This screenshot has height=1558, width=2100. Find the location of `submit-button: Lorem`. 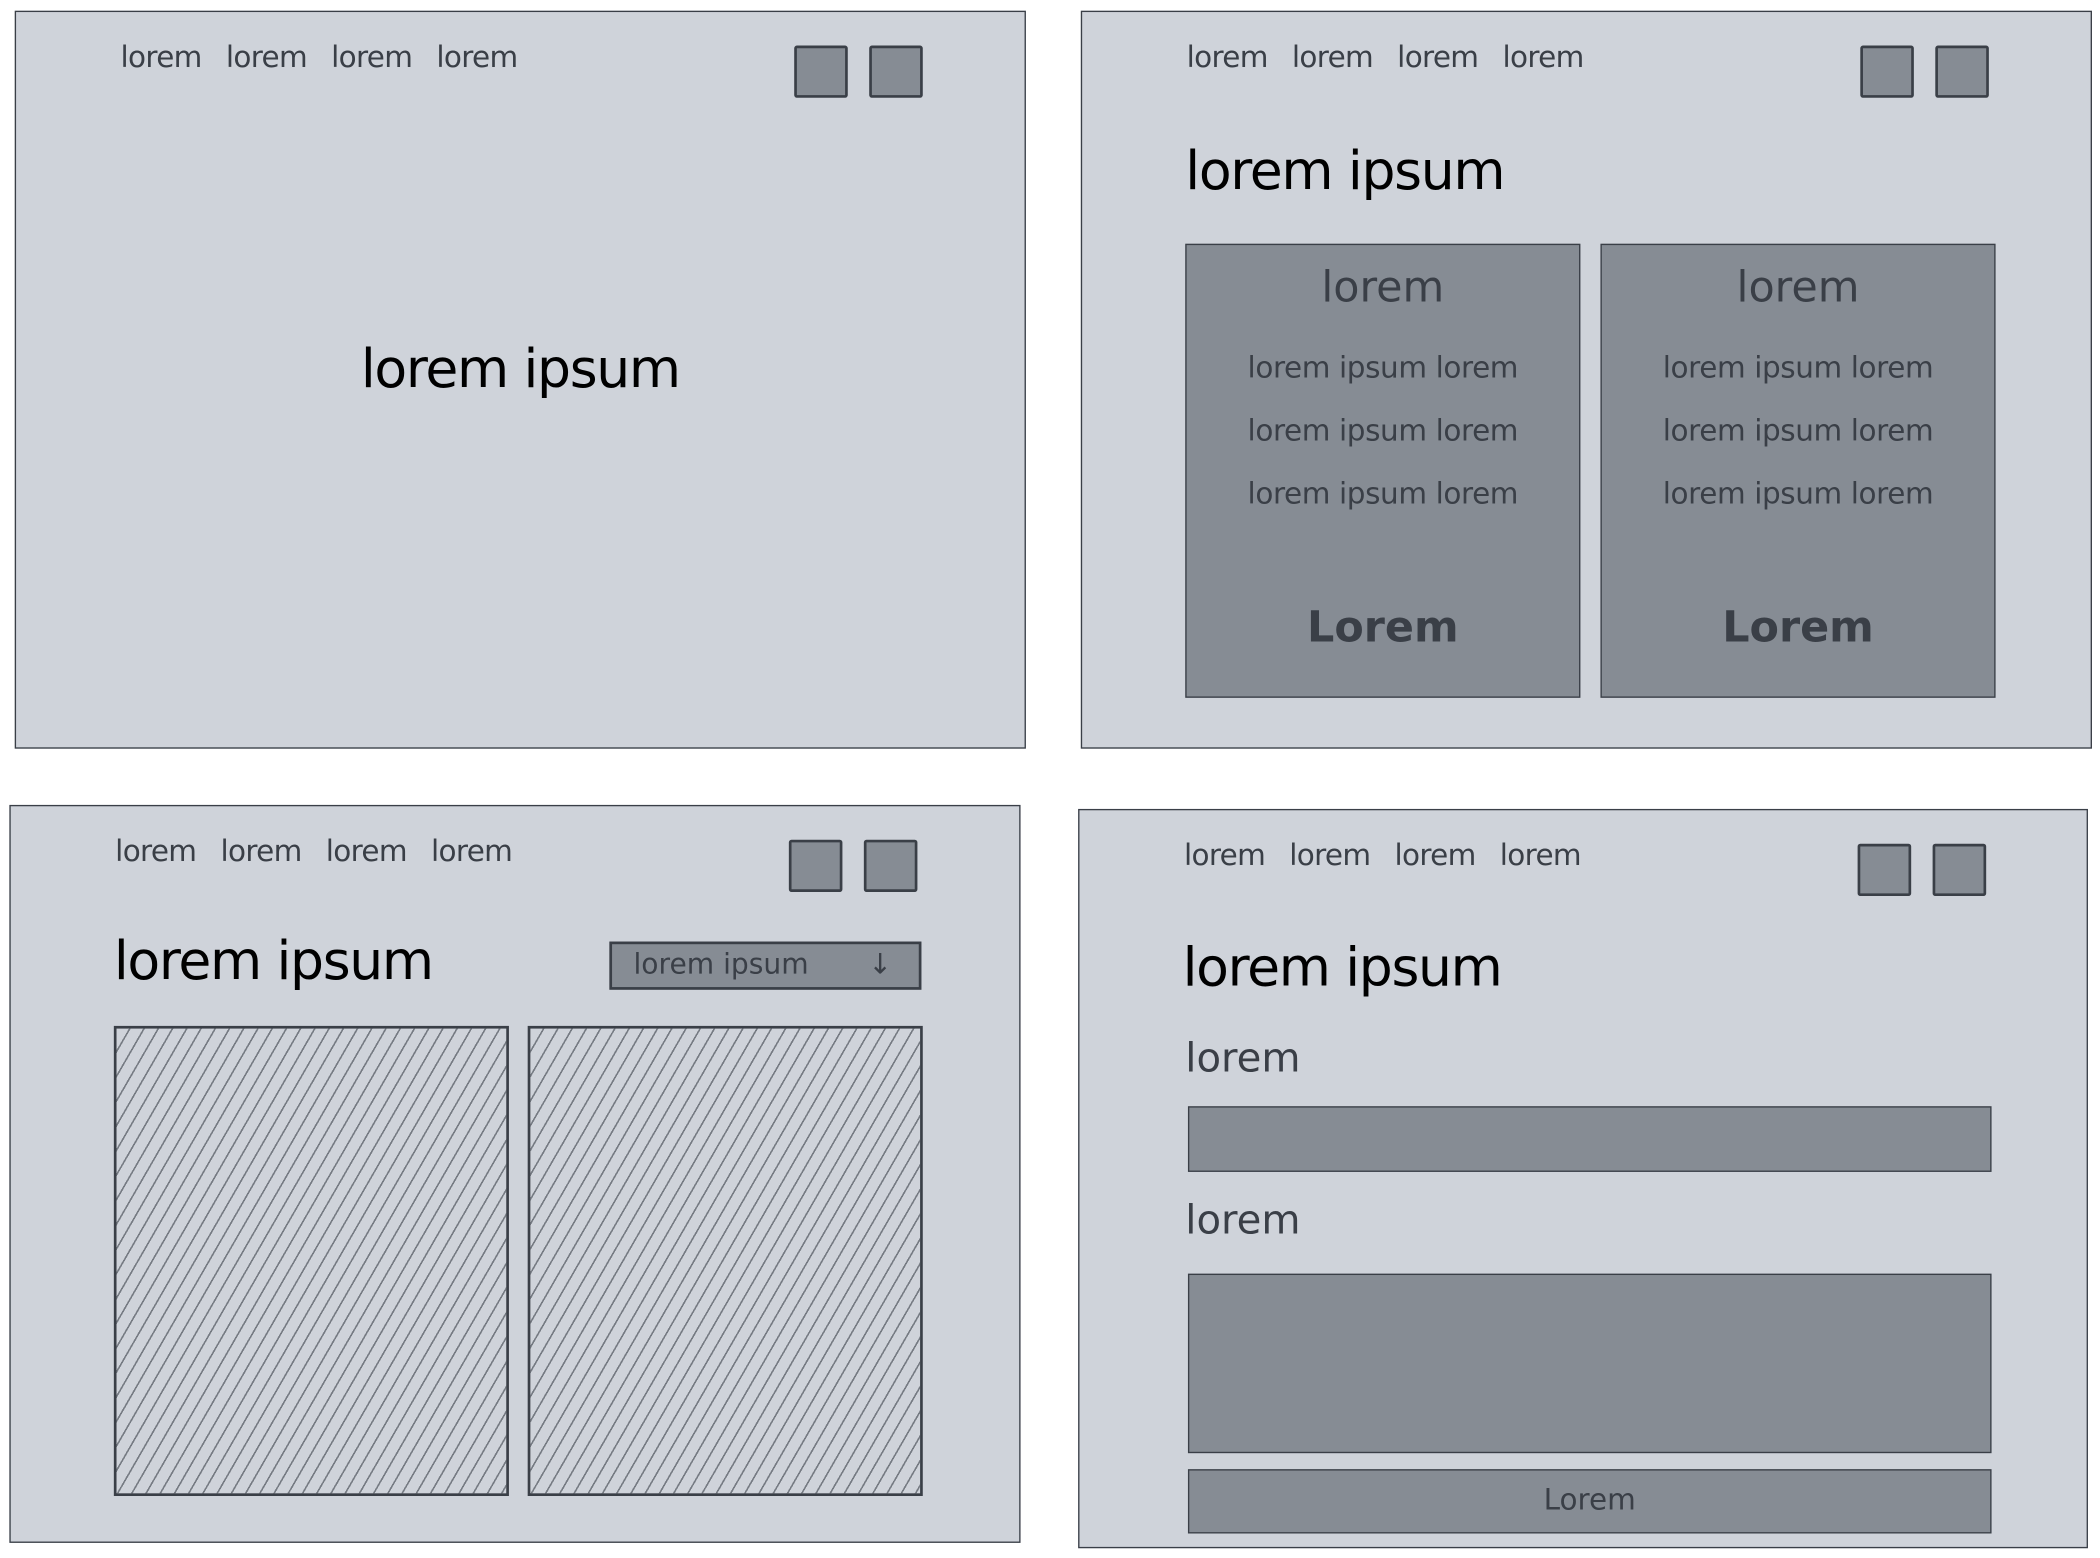

submit-button: Lorem is located at coordinates (1589, 1501).